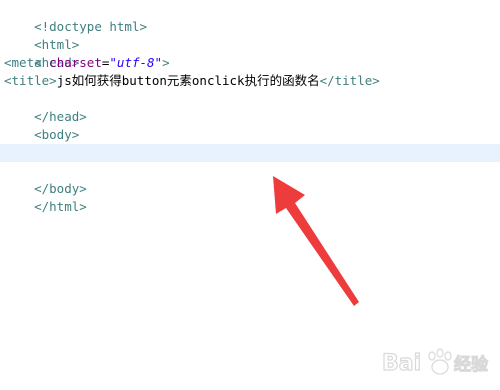 The image size is (500, 390). Describe the element at coordinates (401, 363) in the screenshot. I see `svg-text: Bai` at that location.